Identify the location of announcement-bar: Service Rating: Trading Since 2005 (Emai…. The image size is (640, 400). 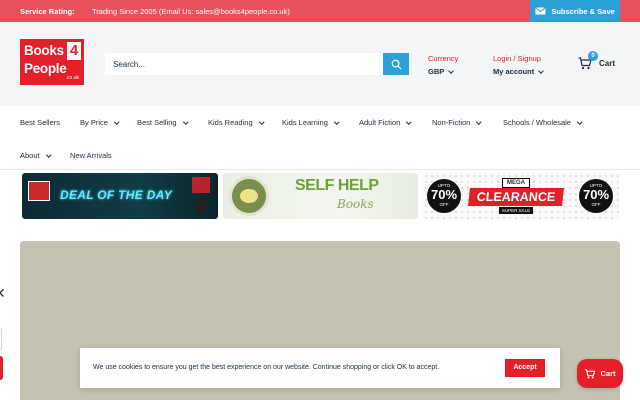
(320, 11).